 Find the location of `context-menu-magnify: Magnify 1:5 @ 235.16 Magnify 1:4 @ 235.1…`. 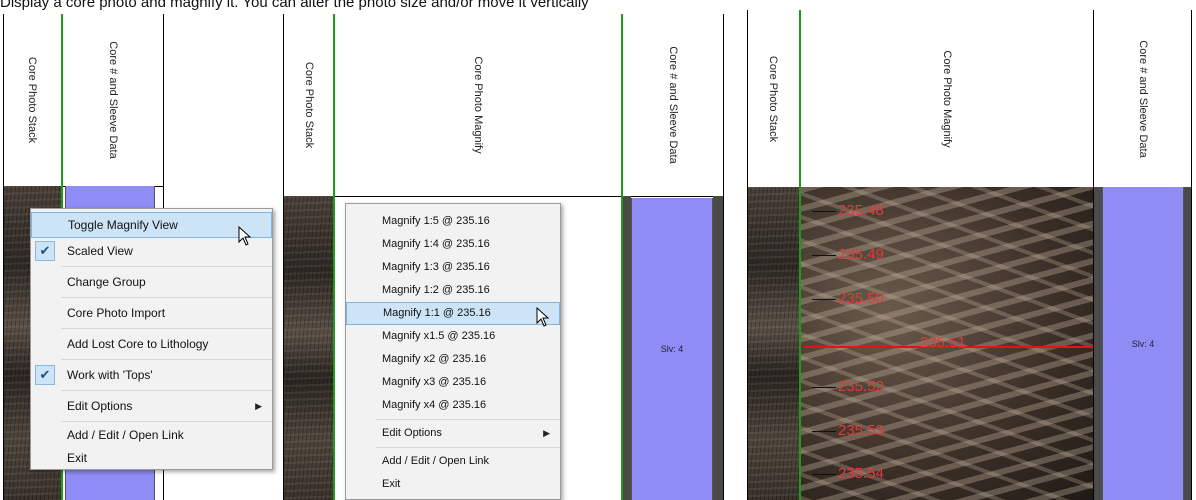

context-menu-magnify: Magnify 1:5 @ 235.16 Magnify 1:4 @ 235.1… is located at coordinates (453, 351).